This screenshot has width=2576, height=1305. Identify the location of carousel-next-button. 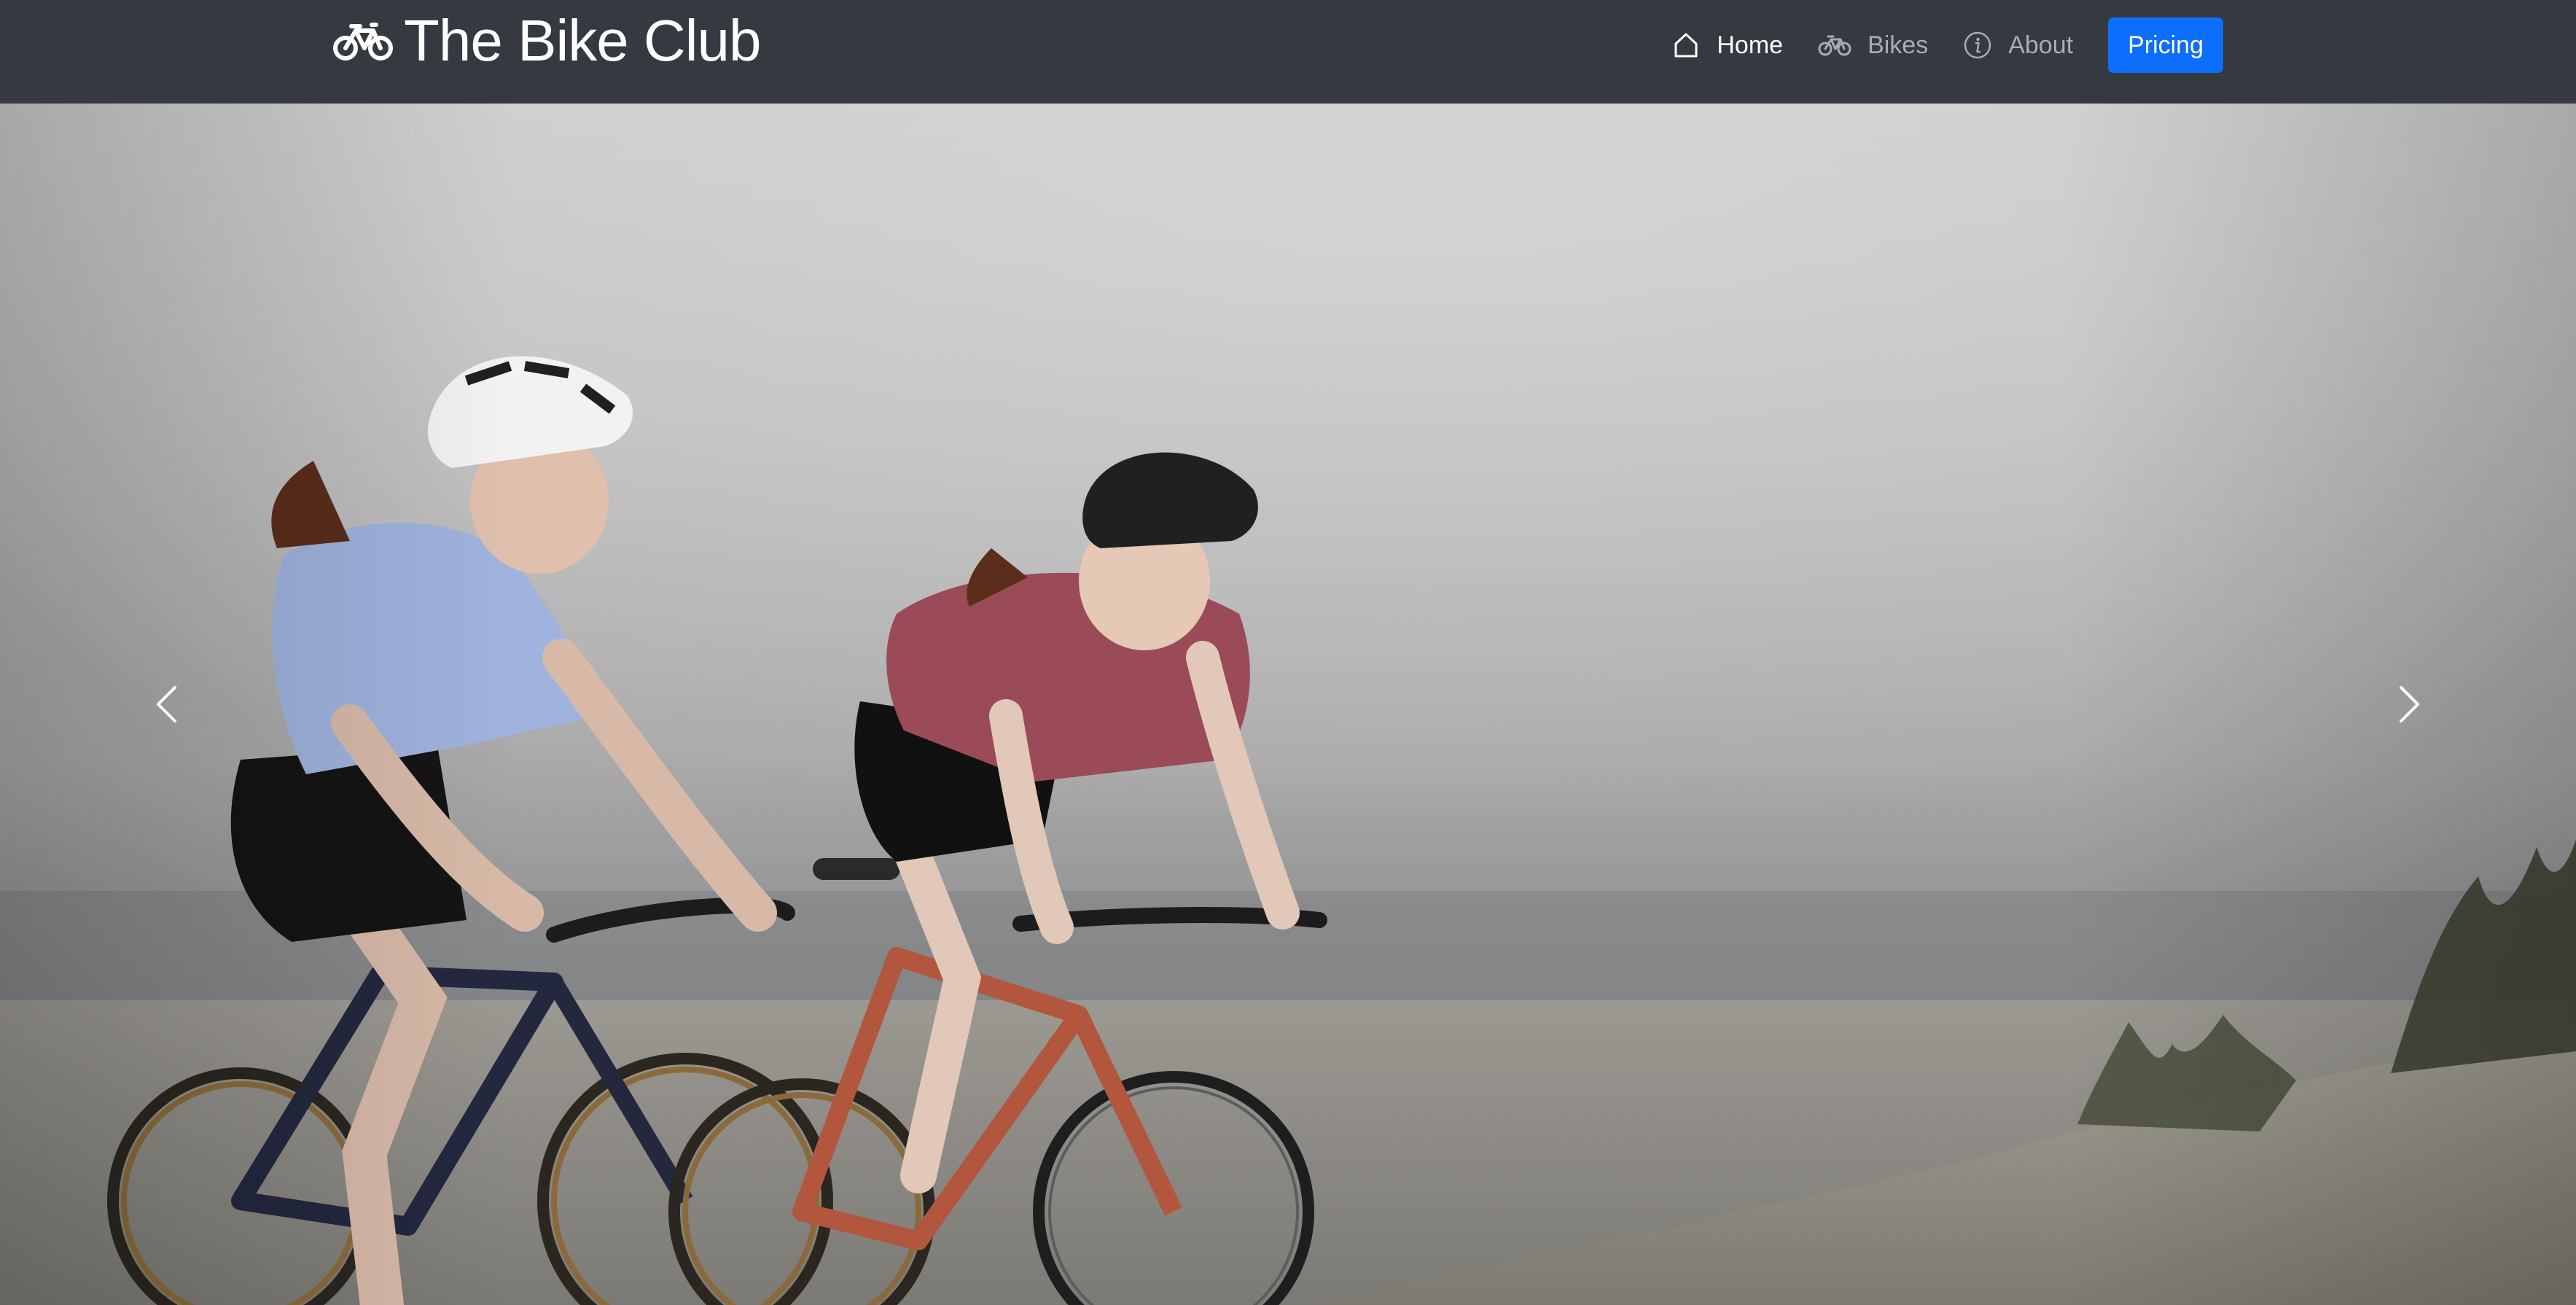
(2408, 704).